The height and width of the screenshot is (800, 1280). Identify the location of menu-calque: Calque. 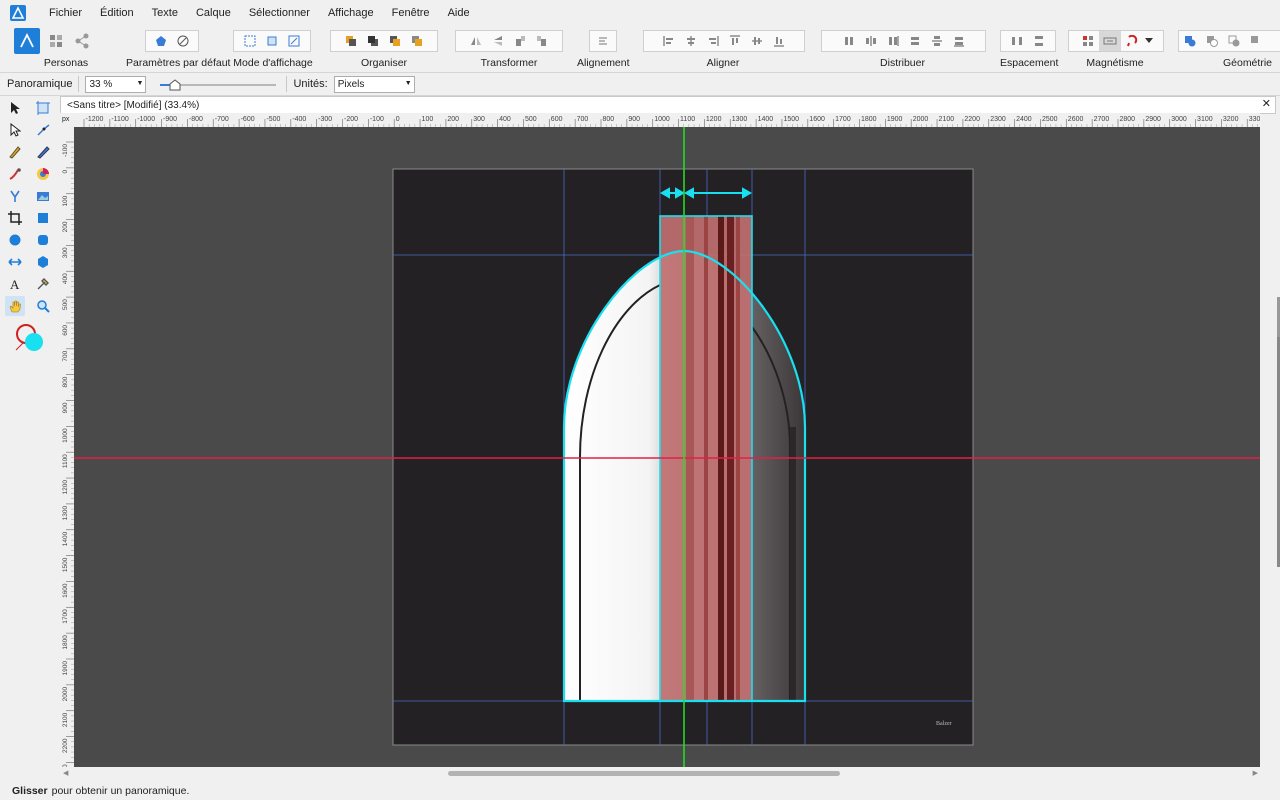
(213, 13).